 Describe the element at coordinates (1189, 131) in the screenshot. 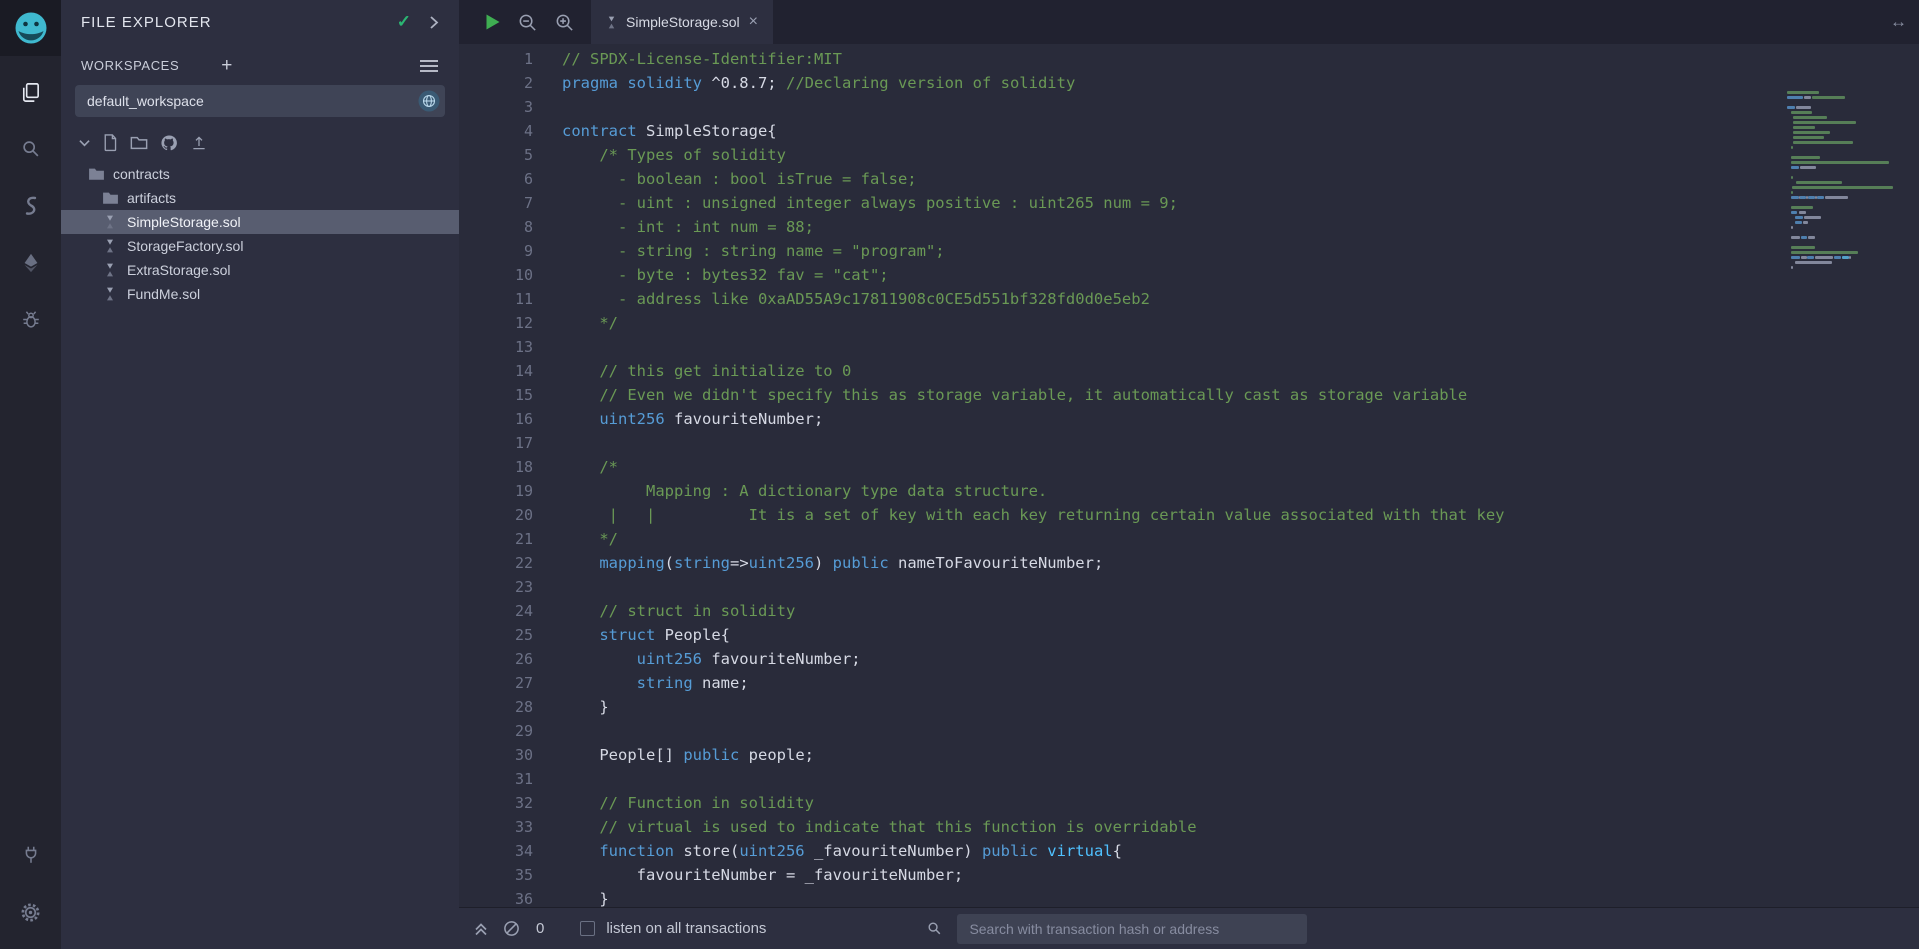

I see `code-line: 4 contract SimpleStorage{` at that location.